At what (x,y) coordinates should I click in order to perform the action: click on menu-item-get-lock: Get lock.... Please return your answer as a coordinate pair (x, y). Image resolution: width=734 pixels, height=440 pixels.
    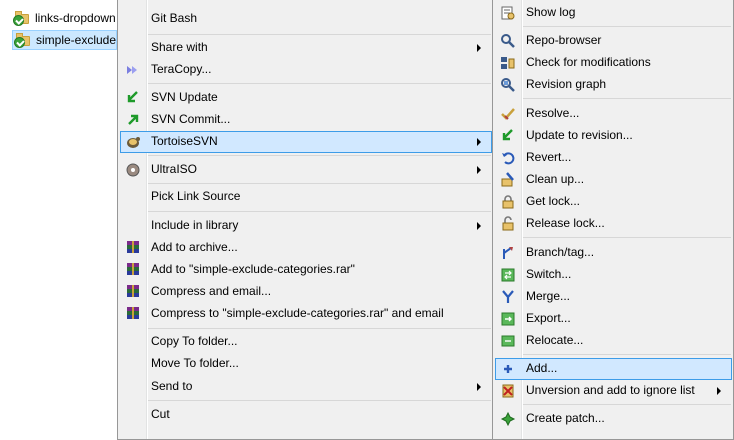
    Looking at the image, I should click on (613, 202).